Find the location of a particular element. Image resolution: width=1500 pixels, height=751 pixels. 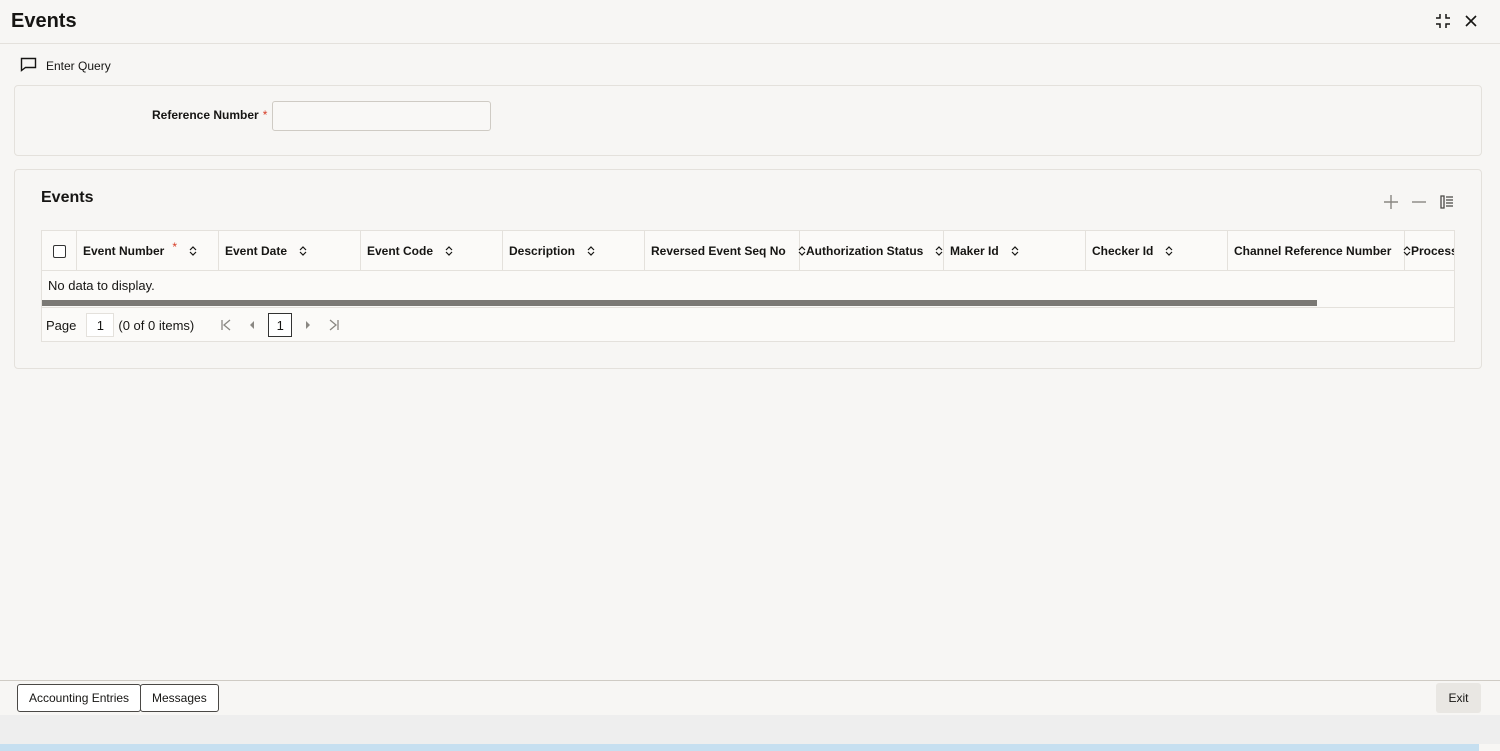

column-maker-id: Maker Id is located at coordinates (1015, 251).